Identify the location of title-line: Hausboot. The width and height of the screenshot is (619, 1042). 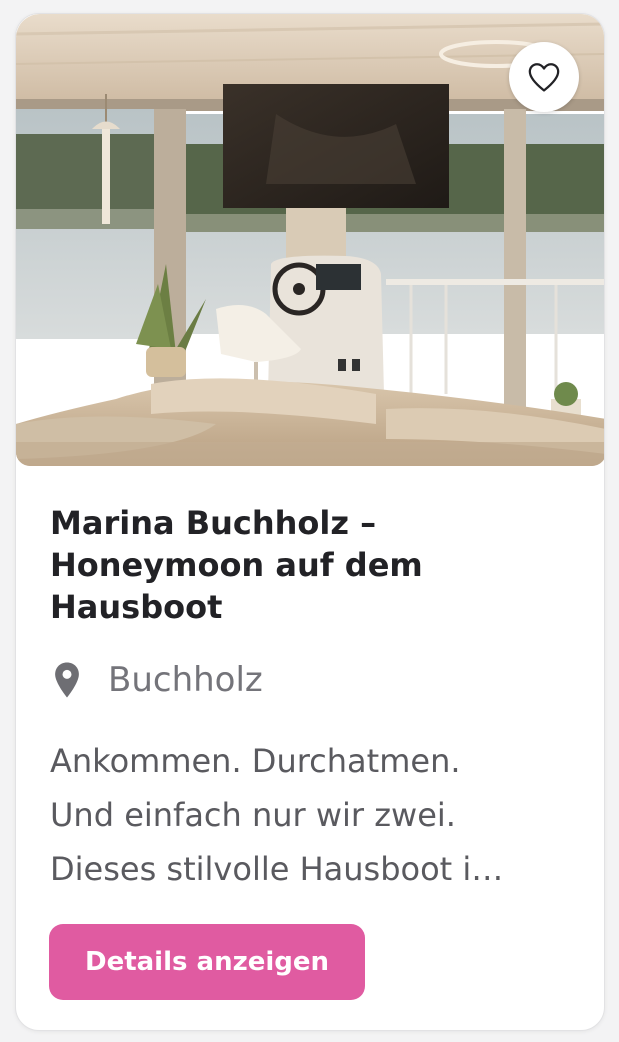
(136, 607).